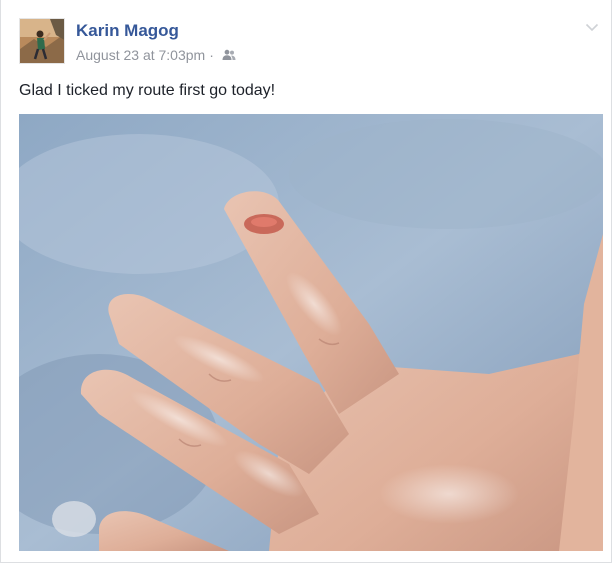  Describe the element at coordinates (229, 55) in the screenshot. I see `friends-icon` at that location.